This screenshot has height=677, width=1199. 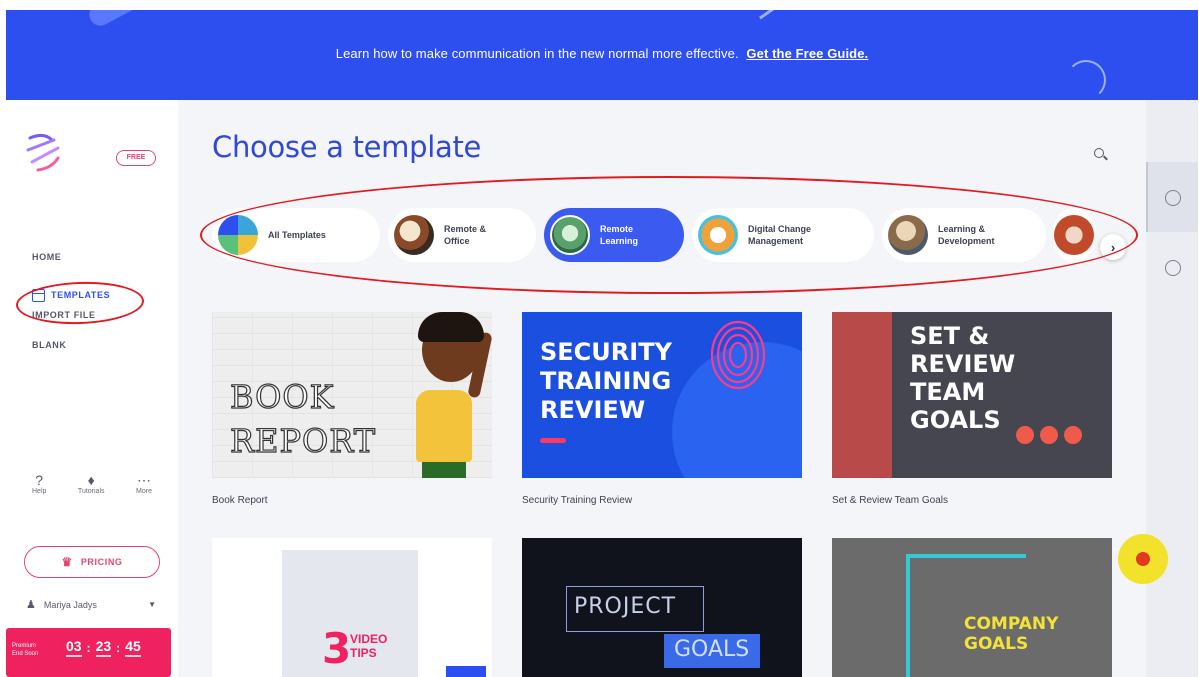 I want to click on template-card-book-report: BOOK REPORT Book Report, so click(x=352, y=409).